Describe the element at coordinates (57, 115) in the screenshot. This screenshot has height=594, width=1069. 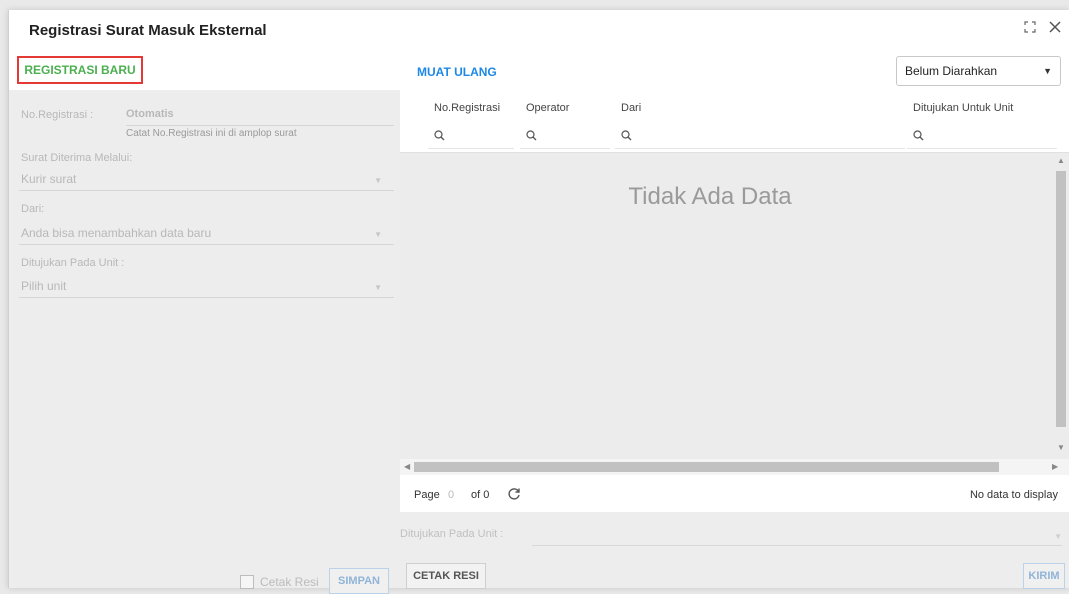
I see `no-registrasi-label: No.Registrasi :` at that location.